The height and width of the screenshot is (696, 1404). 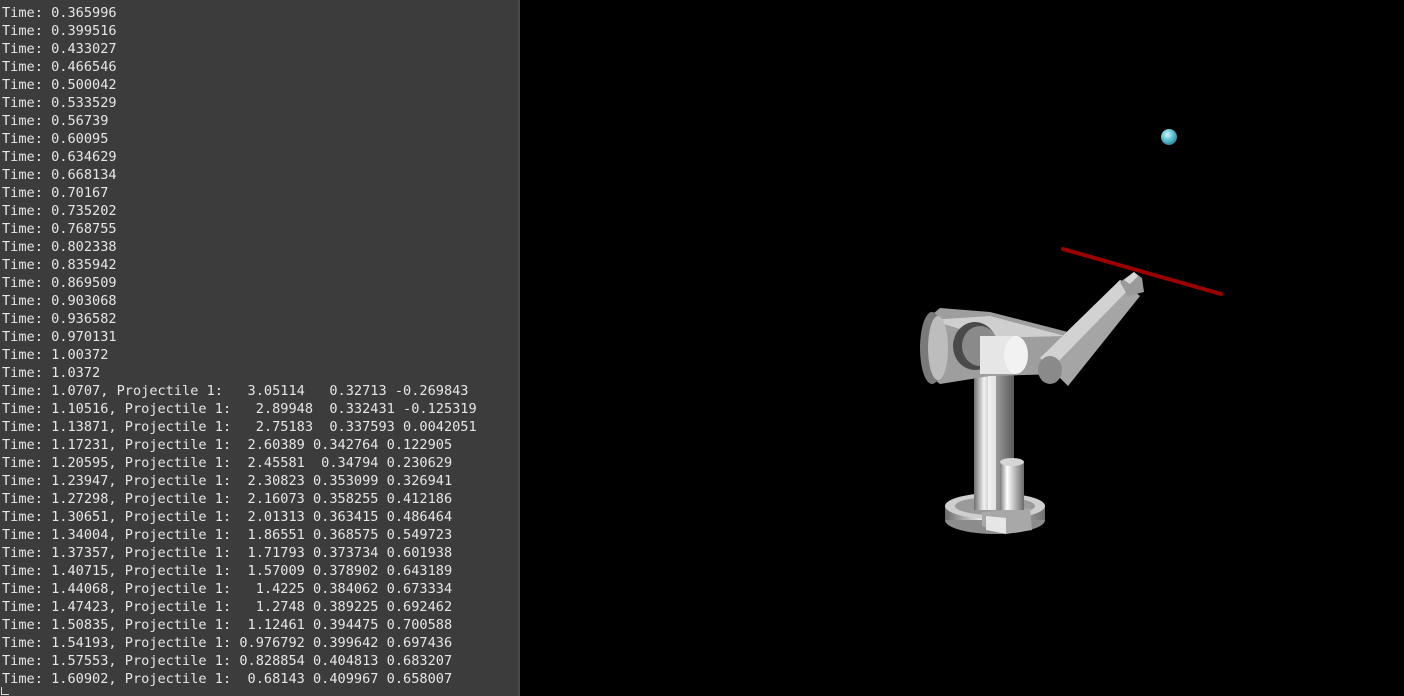 What do you see at coordinates (1032, 403) in the screenshot?
I see `robot-arm` at bounding box center [1032, 403].